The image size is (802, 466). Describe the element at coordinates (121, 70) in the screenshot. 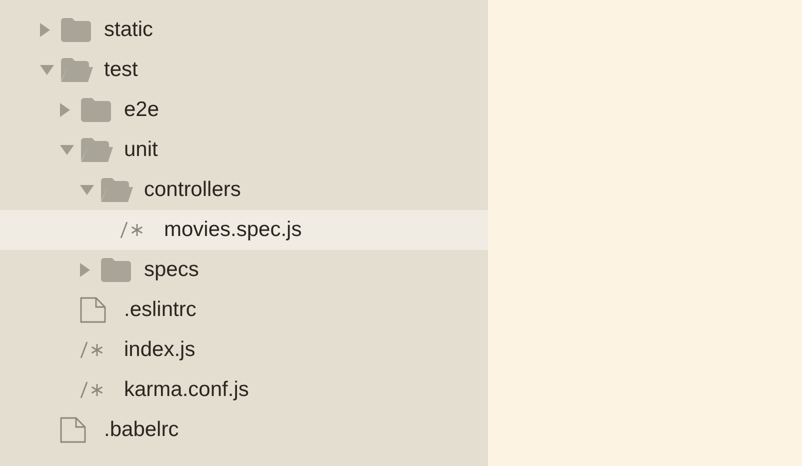

I see `folder-name: test` at that location.